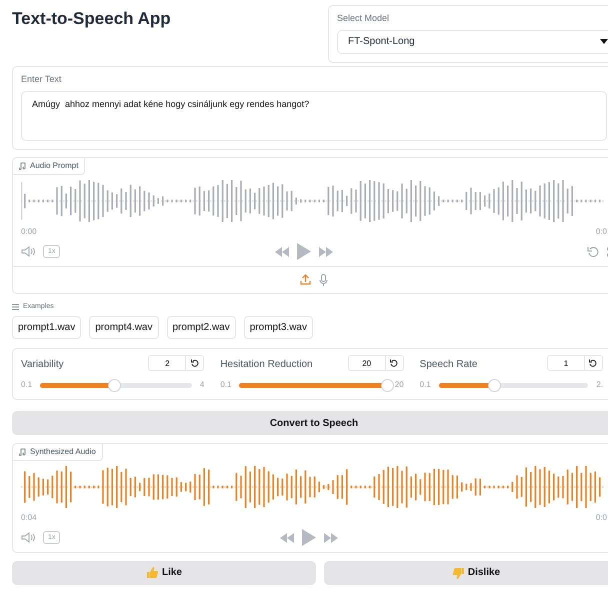 Image resolution: width=608 pixels, height=601 pixels. Describe the element at coordinates (266, 365) in the screenshot. I see `slider-label: Hesitation Reduction` at that location.